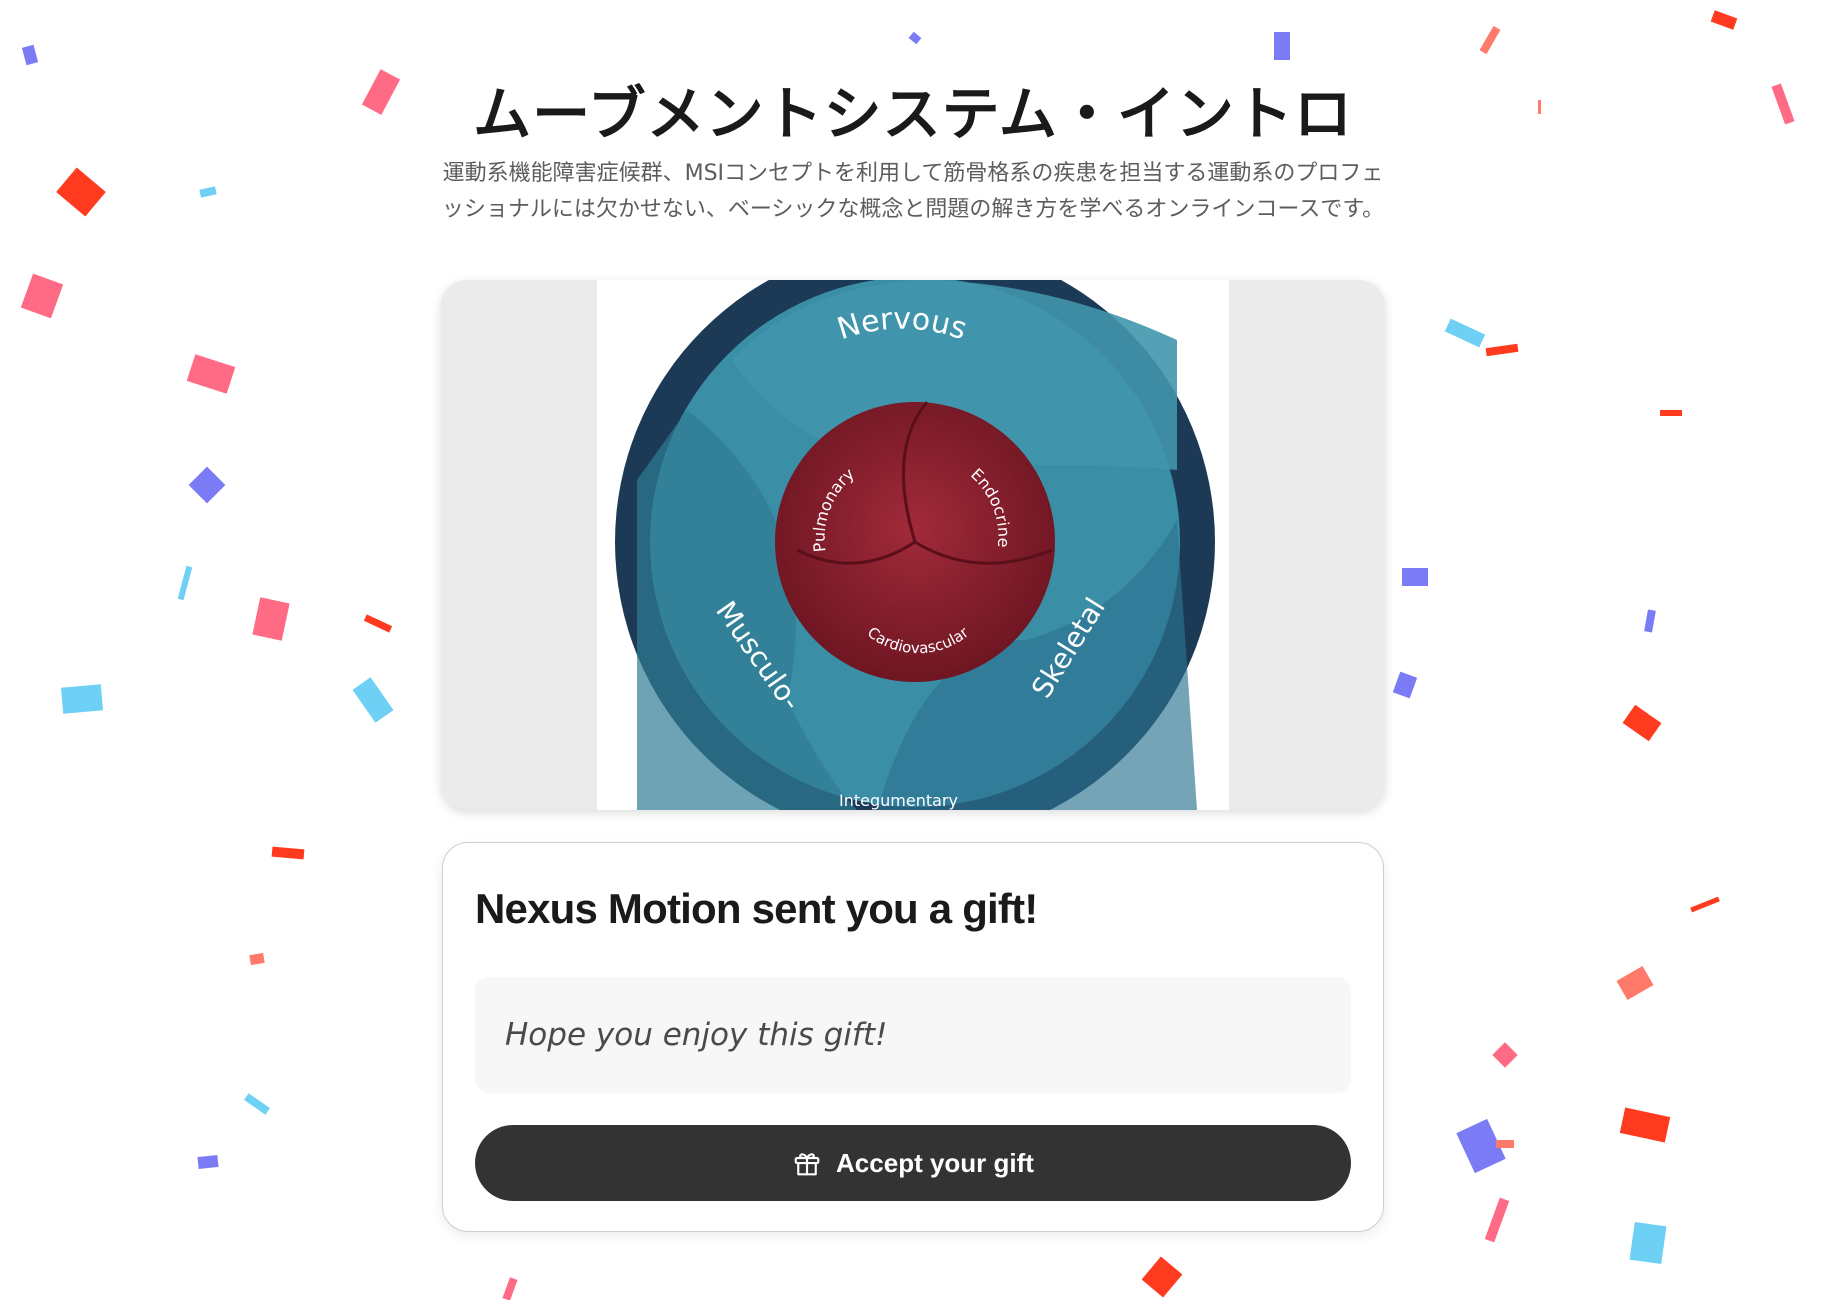 The width and height of the screenshot is (1826, 1300). I want to click on gift-message: Hope you enjoy this gift!, so click(913, 1035).